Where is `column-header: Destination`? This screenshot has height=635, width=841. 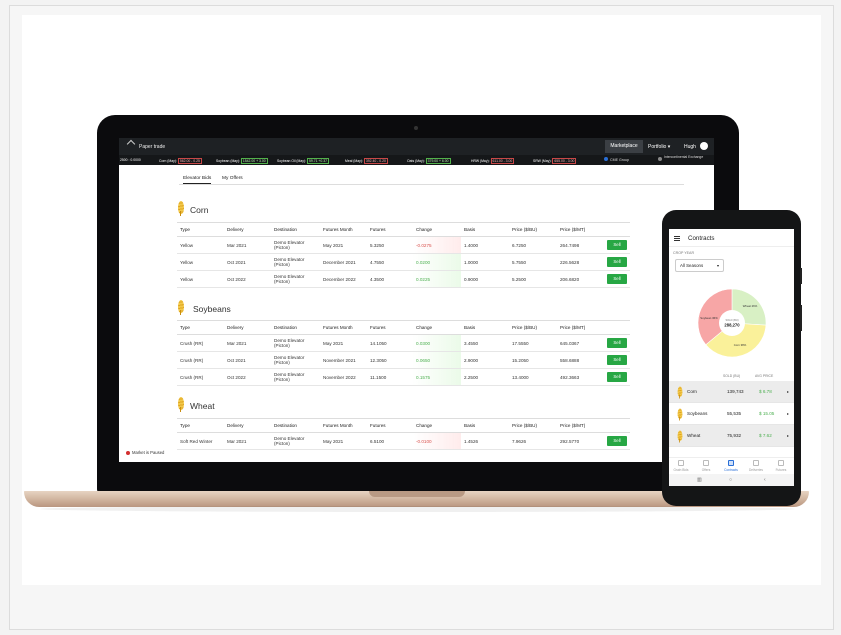 column-header: Destination is located at coordinates (295, 425).